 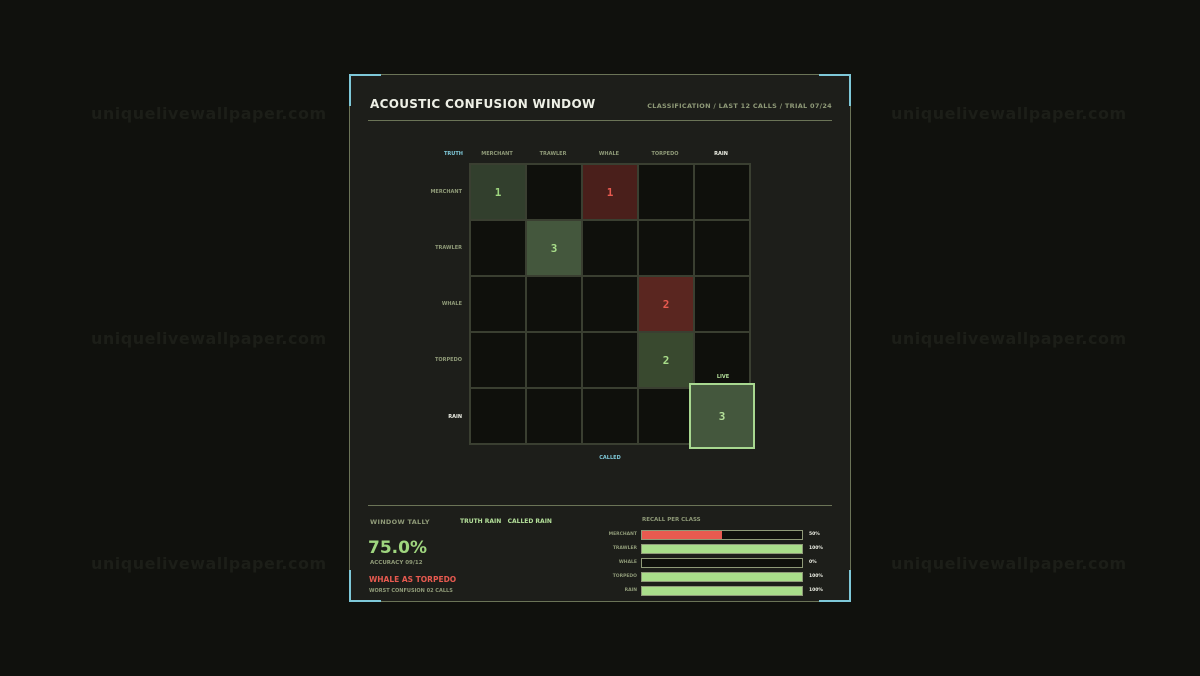 What do you see at coordinates (400, 522) in the screenshot?
I see `window-tally-label: WINDOW TALLY` at bounding box center [400, 522].